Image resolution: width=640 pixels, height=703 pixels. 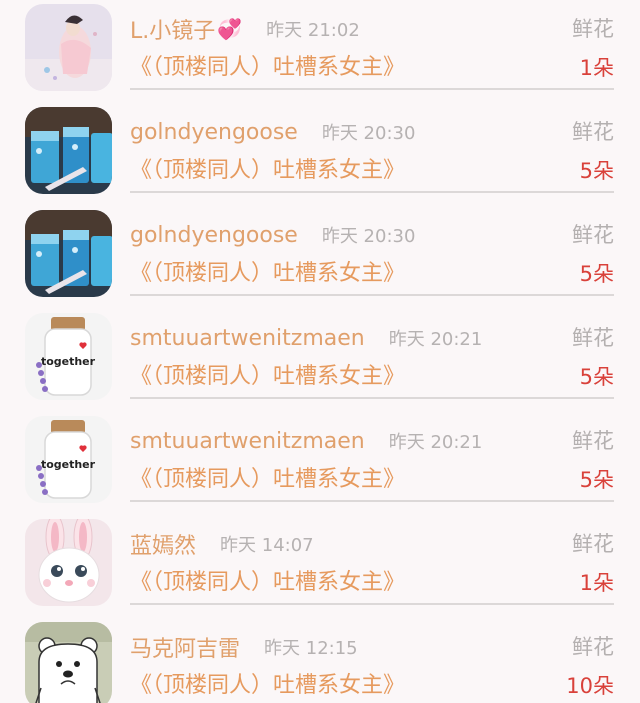 I want to click on user-name: 蓝嫣然, so click(x=163, y=544).